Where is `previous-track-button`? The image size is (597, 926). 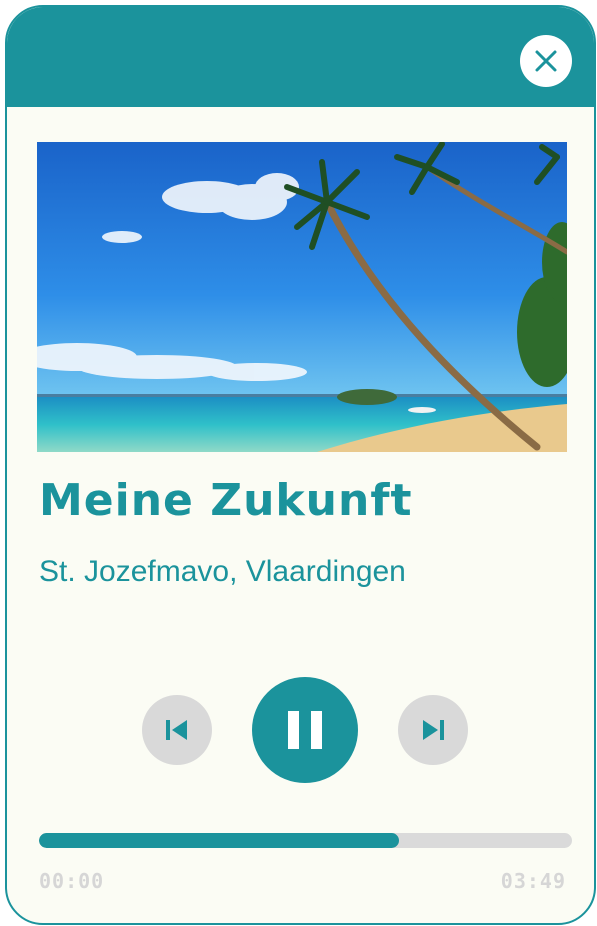 previous-track-button is located at coordinates (177, 730).